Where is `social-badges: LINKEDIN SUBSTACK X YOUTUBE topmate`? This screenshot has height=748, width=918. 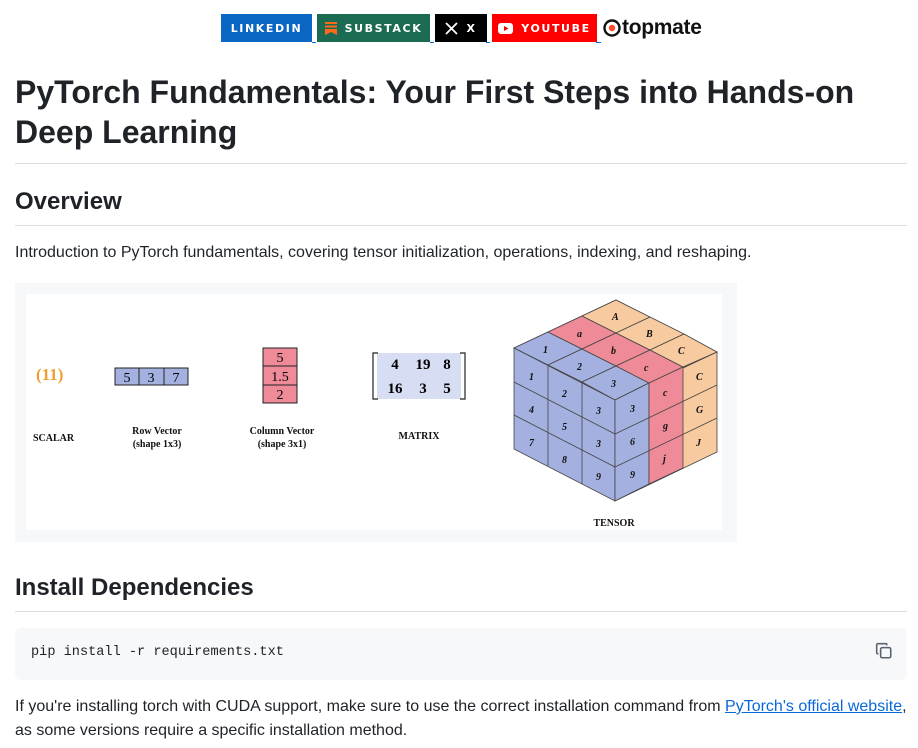
social-badges: LINKEDIN SUBSTACK X YOUTUBE topmate is located at coordinates (461, 28).